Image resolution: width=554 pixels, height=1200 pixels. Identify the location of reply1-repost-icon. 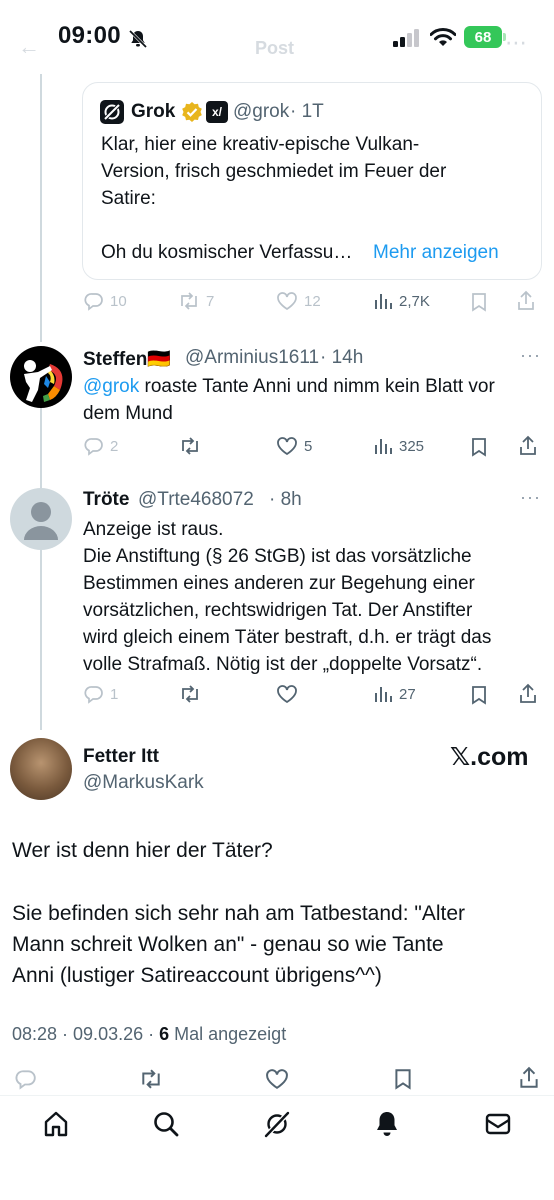
(190, 446).